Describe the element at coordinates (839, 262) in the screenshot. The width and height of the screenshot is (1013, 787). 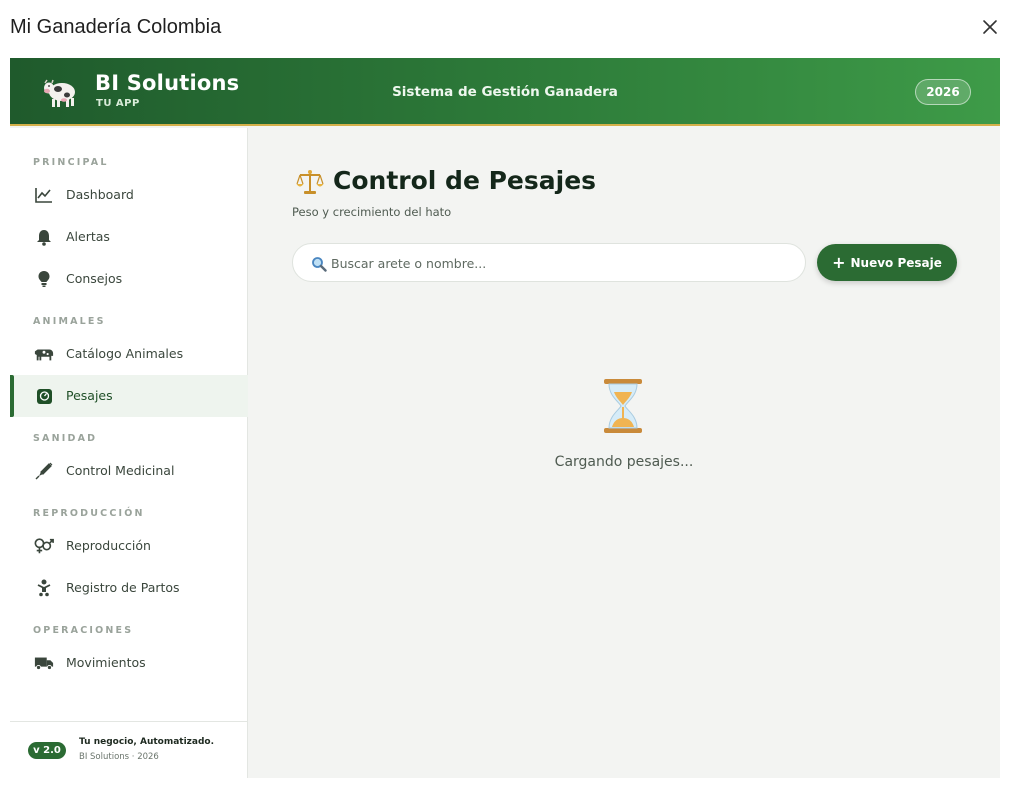
I see `plus-icon: +` at that location.